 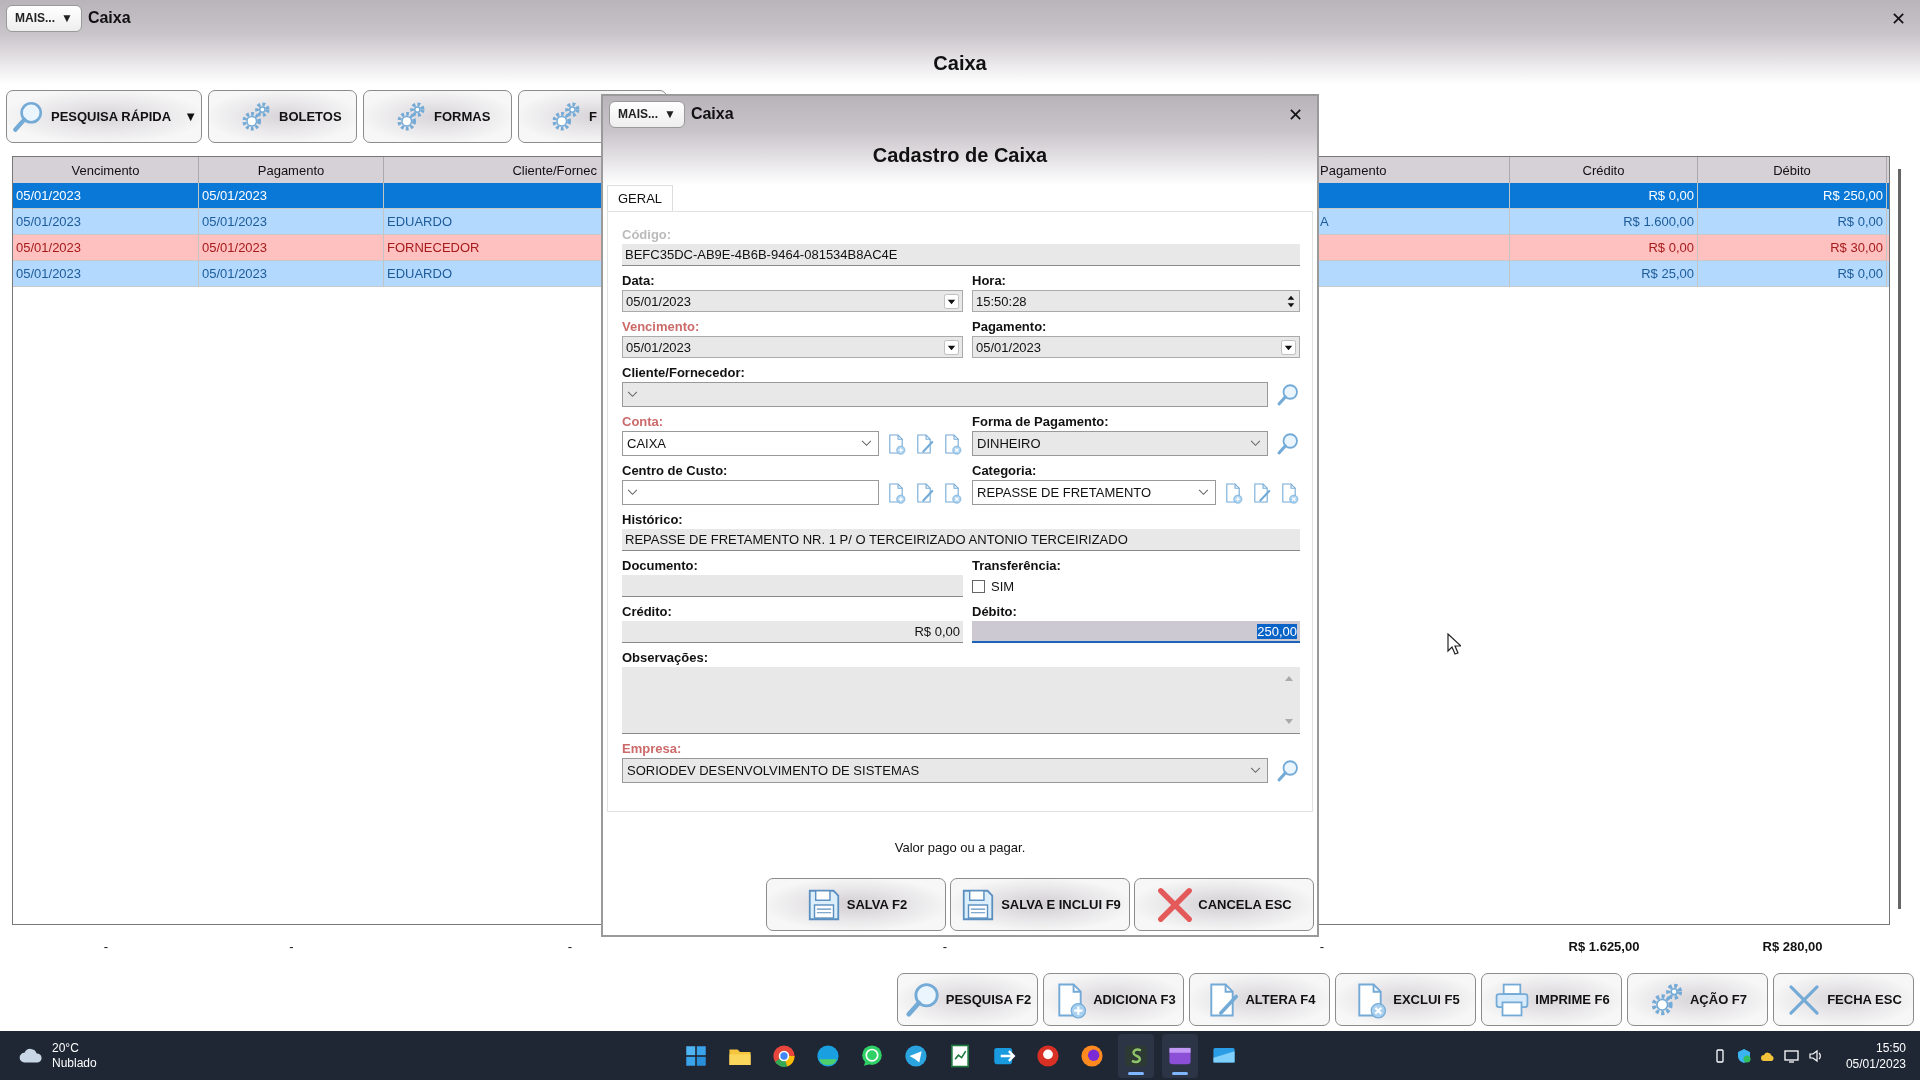 I want to click on table-cell: R$ 25,00, so click(x=1667, y=273).